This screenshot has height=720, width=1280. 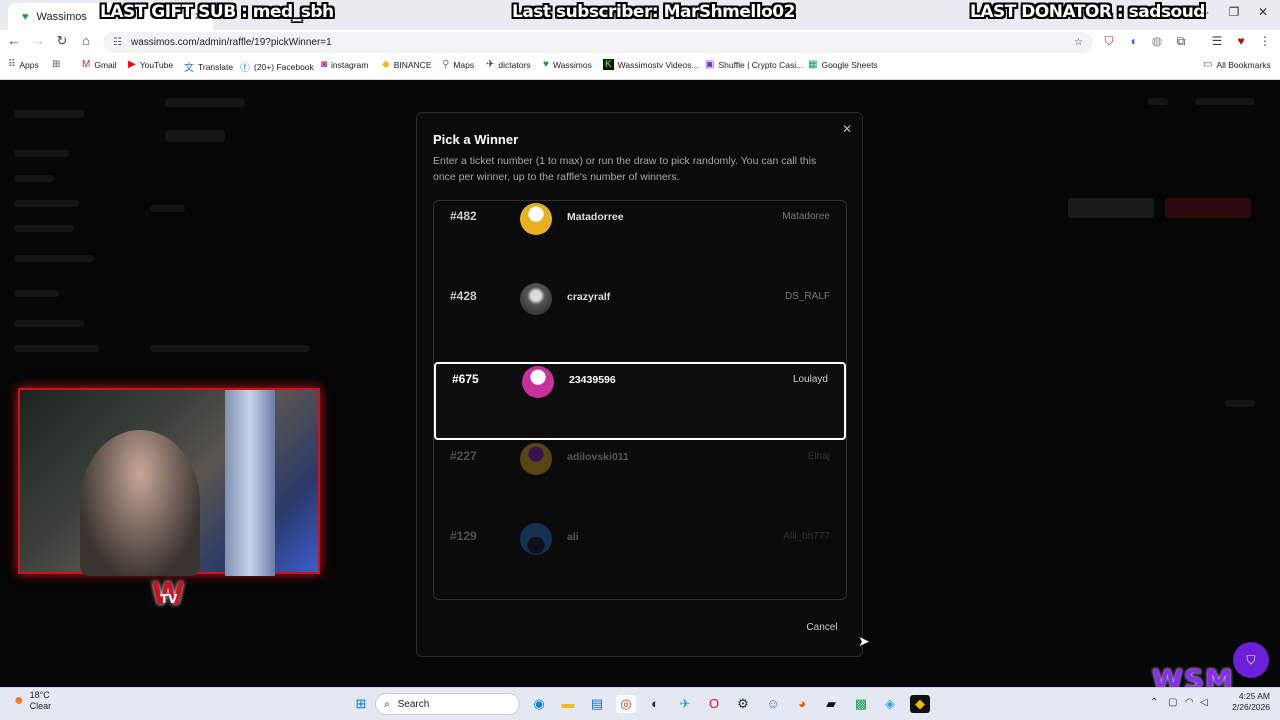 I want to click on taskbar-clock: 4:25 AM 2/26/2026, so click(x=1248, y=702).